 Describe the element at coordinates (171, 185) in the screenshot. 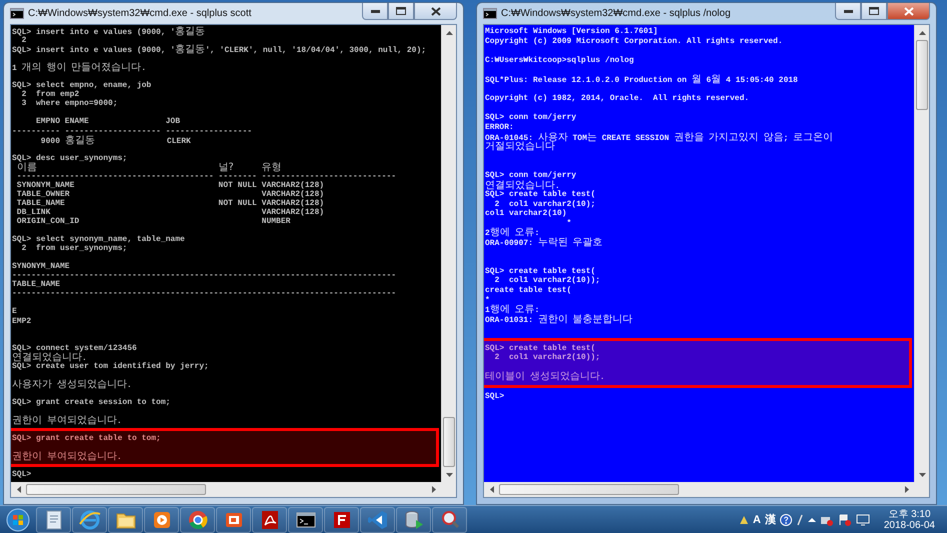

I see `console-line: SYNONYM_NAME NOT NULL VARCHAR2(128)` at that location.